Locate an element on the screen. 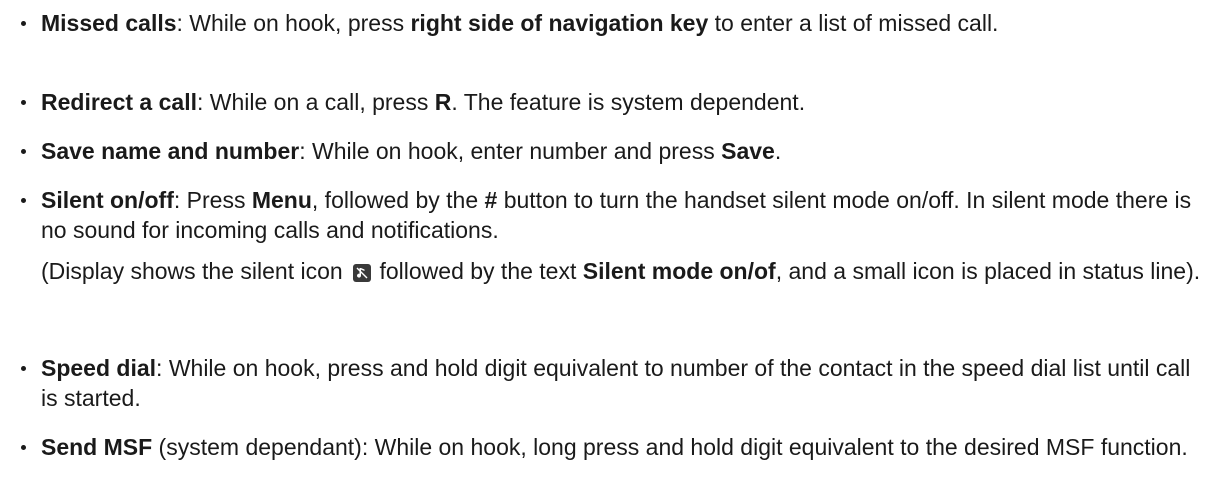 The width and height of the screenshot is (1211, 502). silent-icon is located at coordinates (362, 273).